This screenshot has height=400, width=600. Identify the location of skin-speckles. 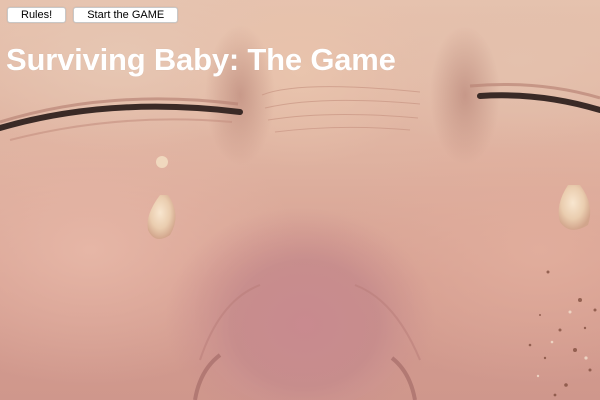
(562, 333).